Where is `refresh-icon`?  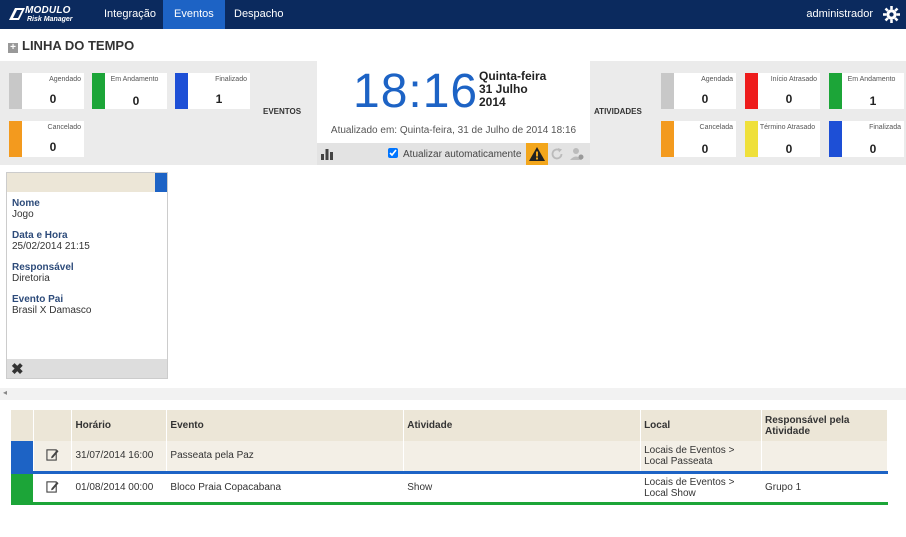 refresh-icon is located at coordinates (557, 154).